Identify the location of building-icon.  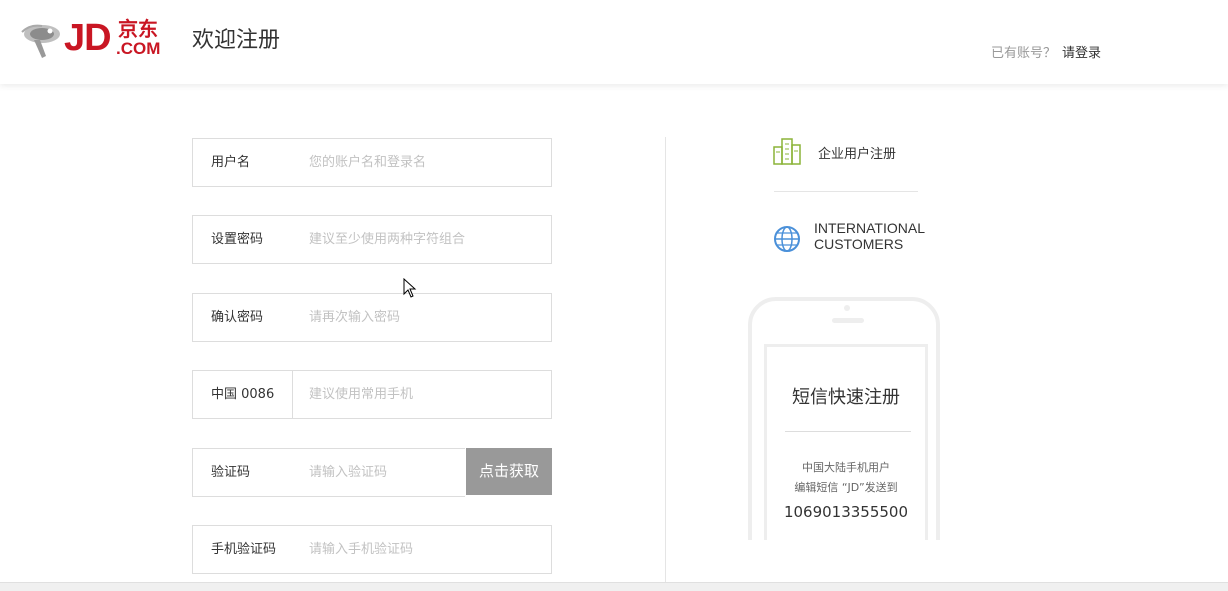
(787, 151).